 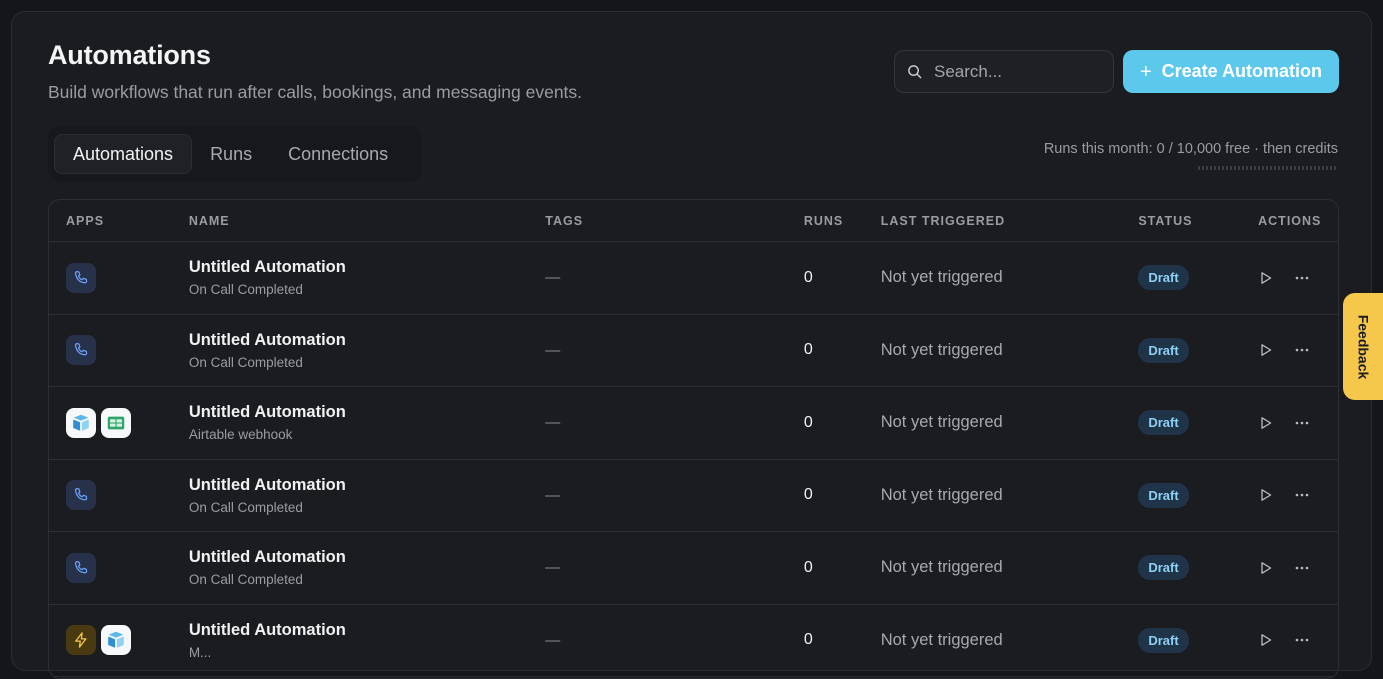 I want to click on column-header-apps: APPS, so click(x=85, y=220).